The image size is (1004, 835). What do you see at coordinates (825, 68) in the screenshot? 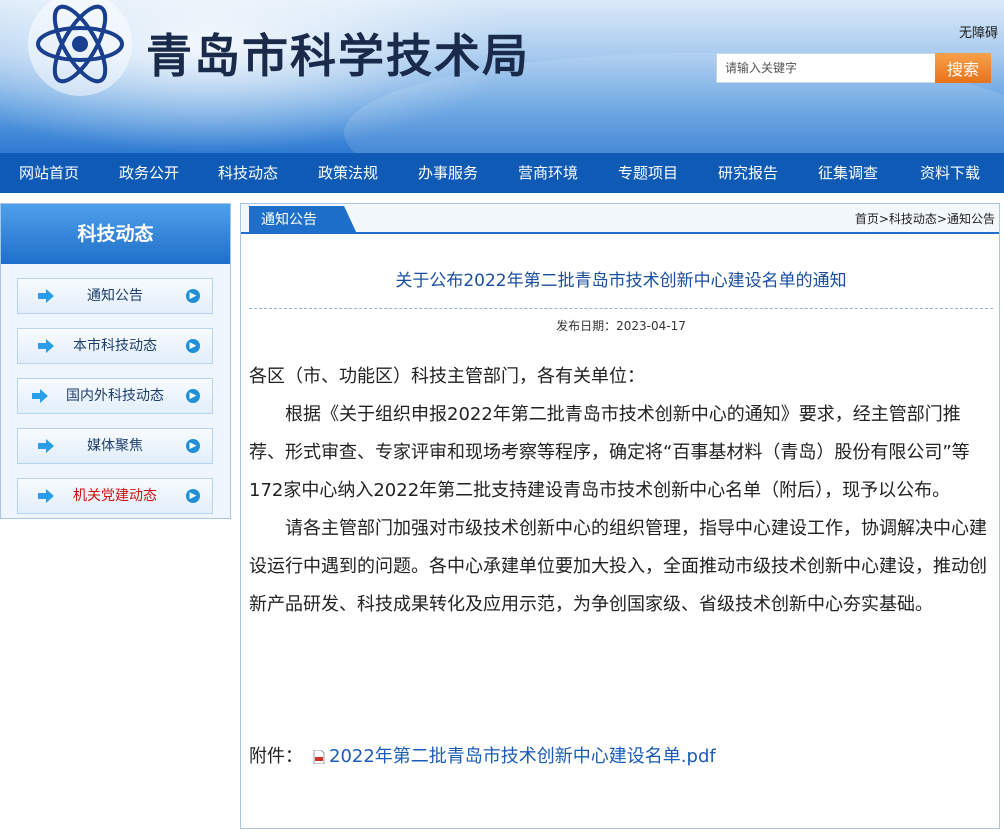
I see `search-input` at bounding box center [825, 68].